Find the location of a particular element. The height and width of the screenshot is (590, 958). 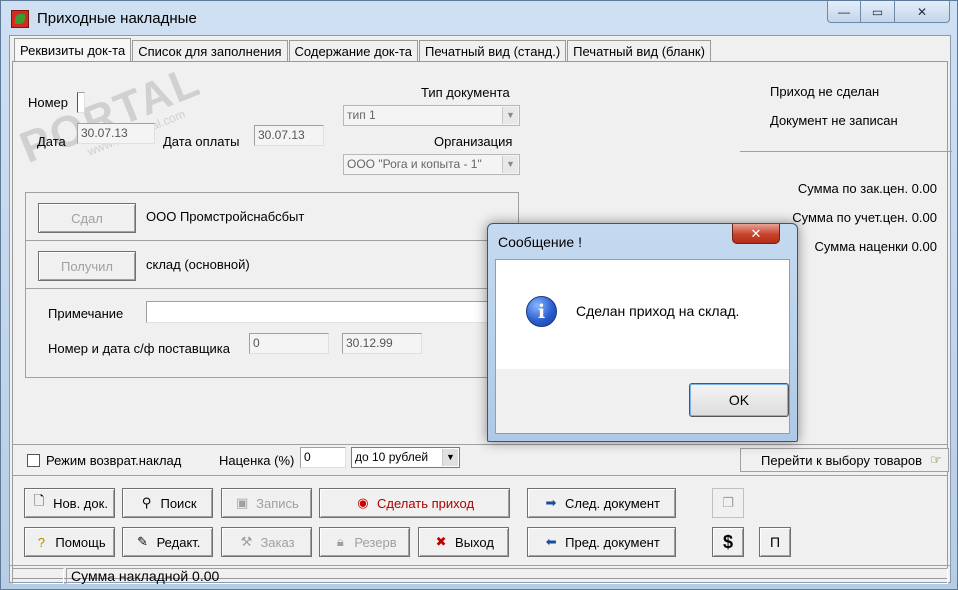

reserve-button: 🔒︎ Резерв is located at coordinates (364, 542).